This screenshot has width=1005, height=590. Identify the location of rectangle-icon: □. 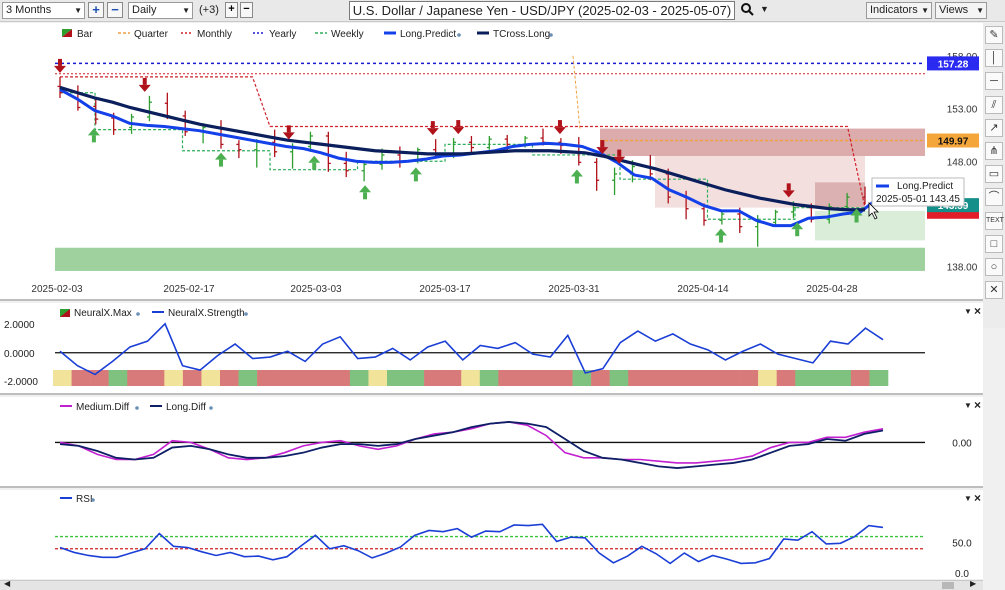
(994, 243).